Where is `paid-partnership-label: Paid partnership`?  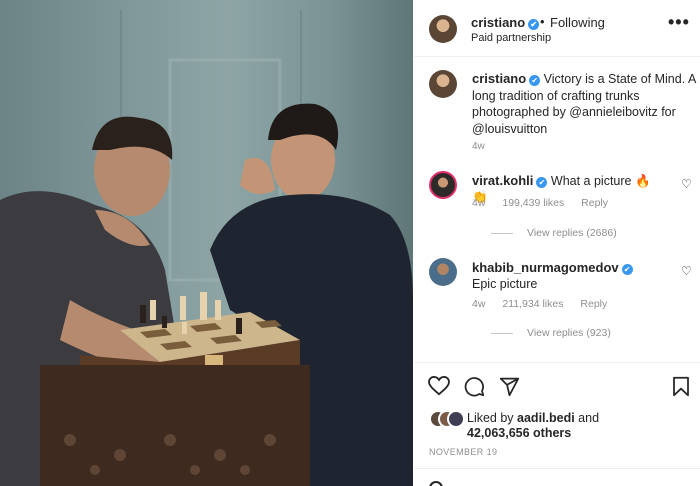 paid-partnership-label: Paid partnership is located at coordinates (511, 38).